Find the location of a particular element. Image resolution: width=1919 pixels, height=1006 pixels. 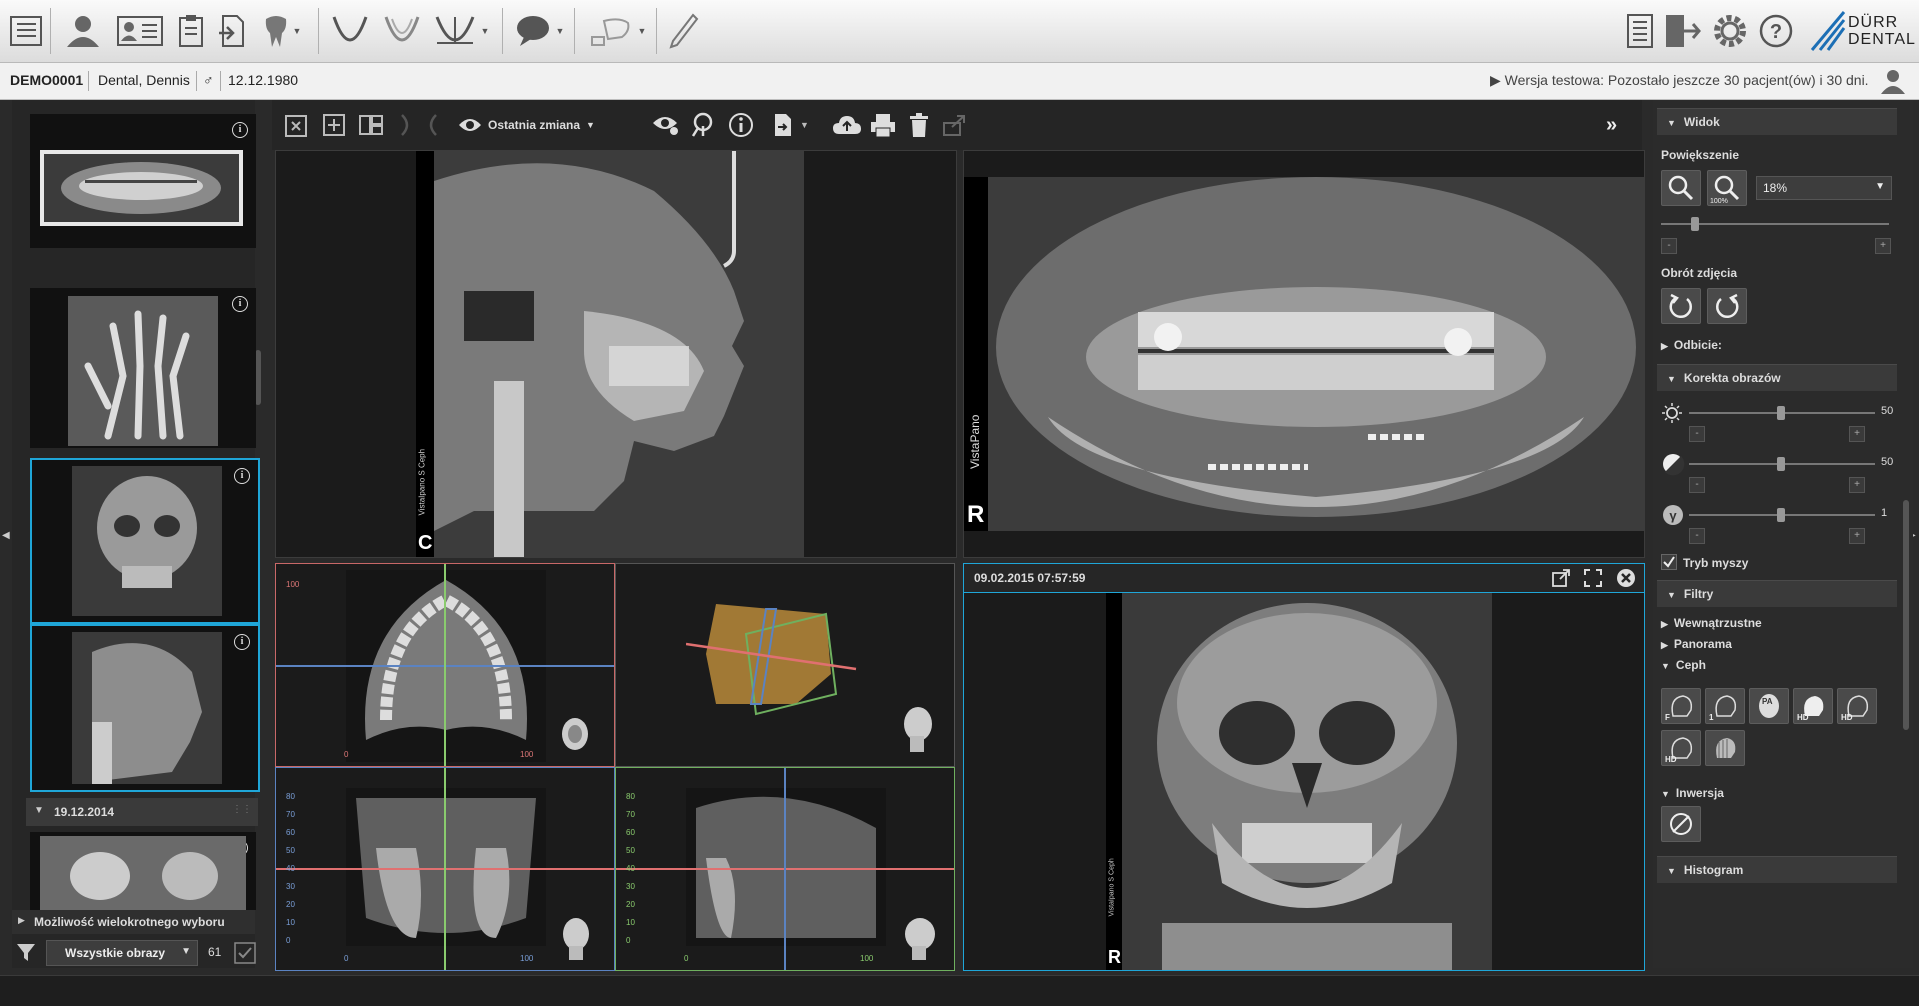

zoom-slider-knob is located at coordinates (1695, 224).